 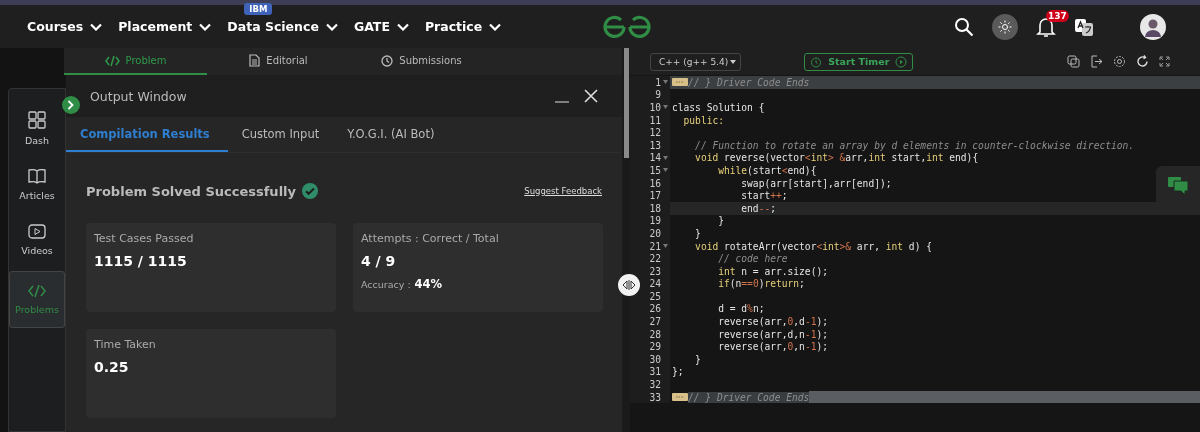 I want to click on line-number: 18, so click(x=655, y=208).